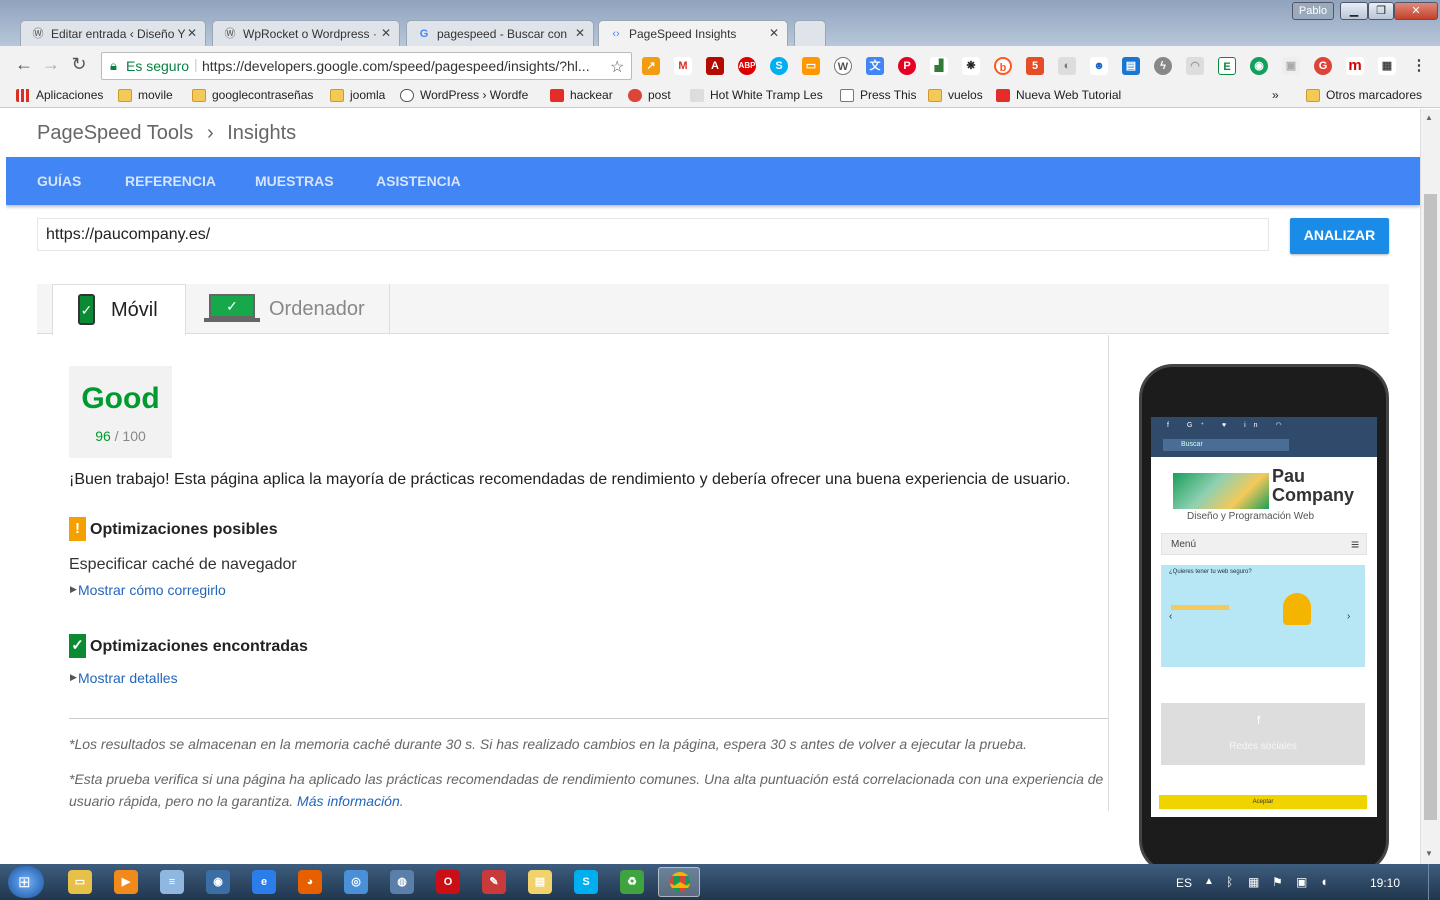 This screenshot has height=900, width=1440. Describe the element at coordinates (1229, 882) in the screenshot. I see `bluetooth-icon: ᛒ` at that location.